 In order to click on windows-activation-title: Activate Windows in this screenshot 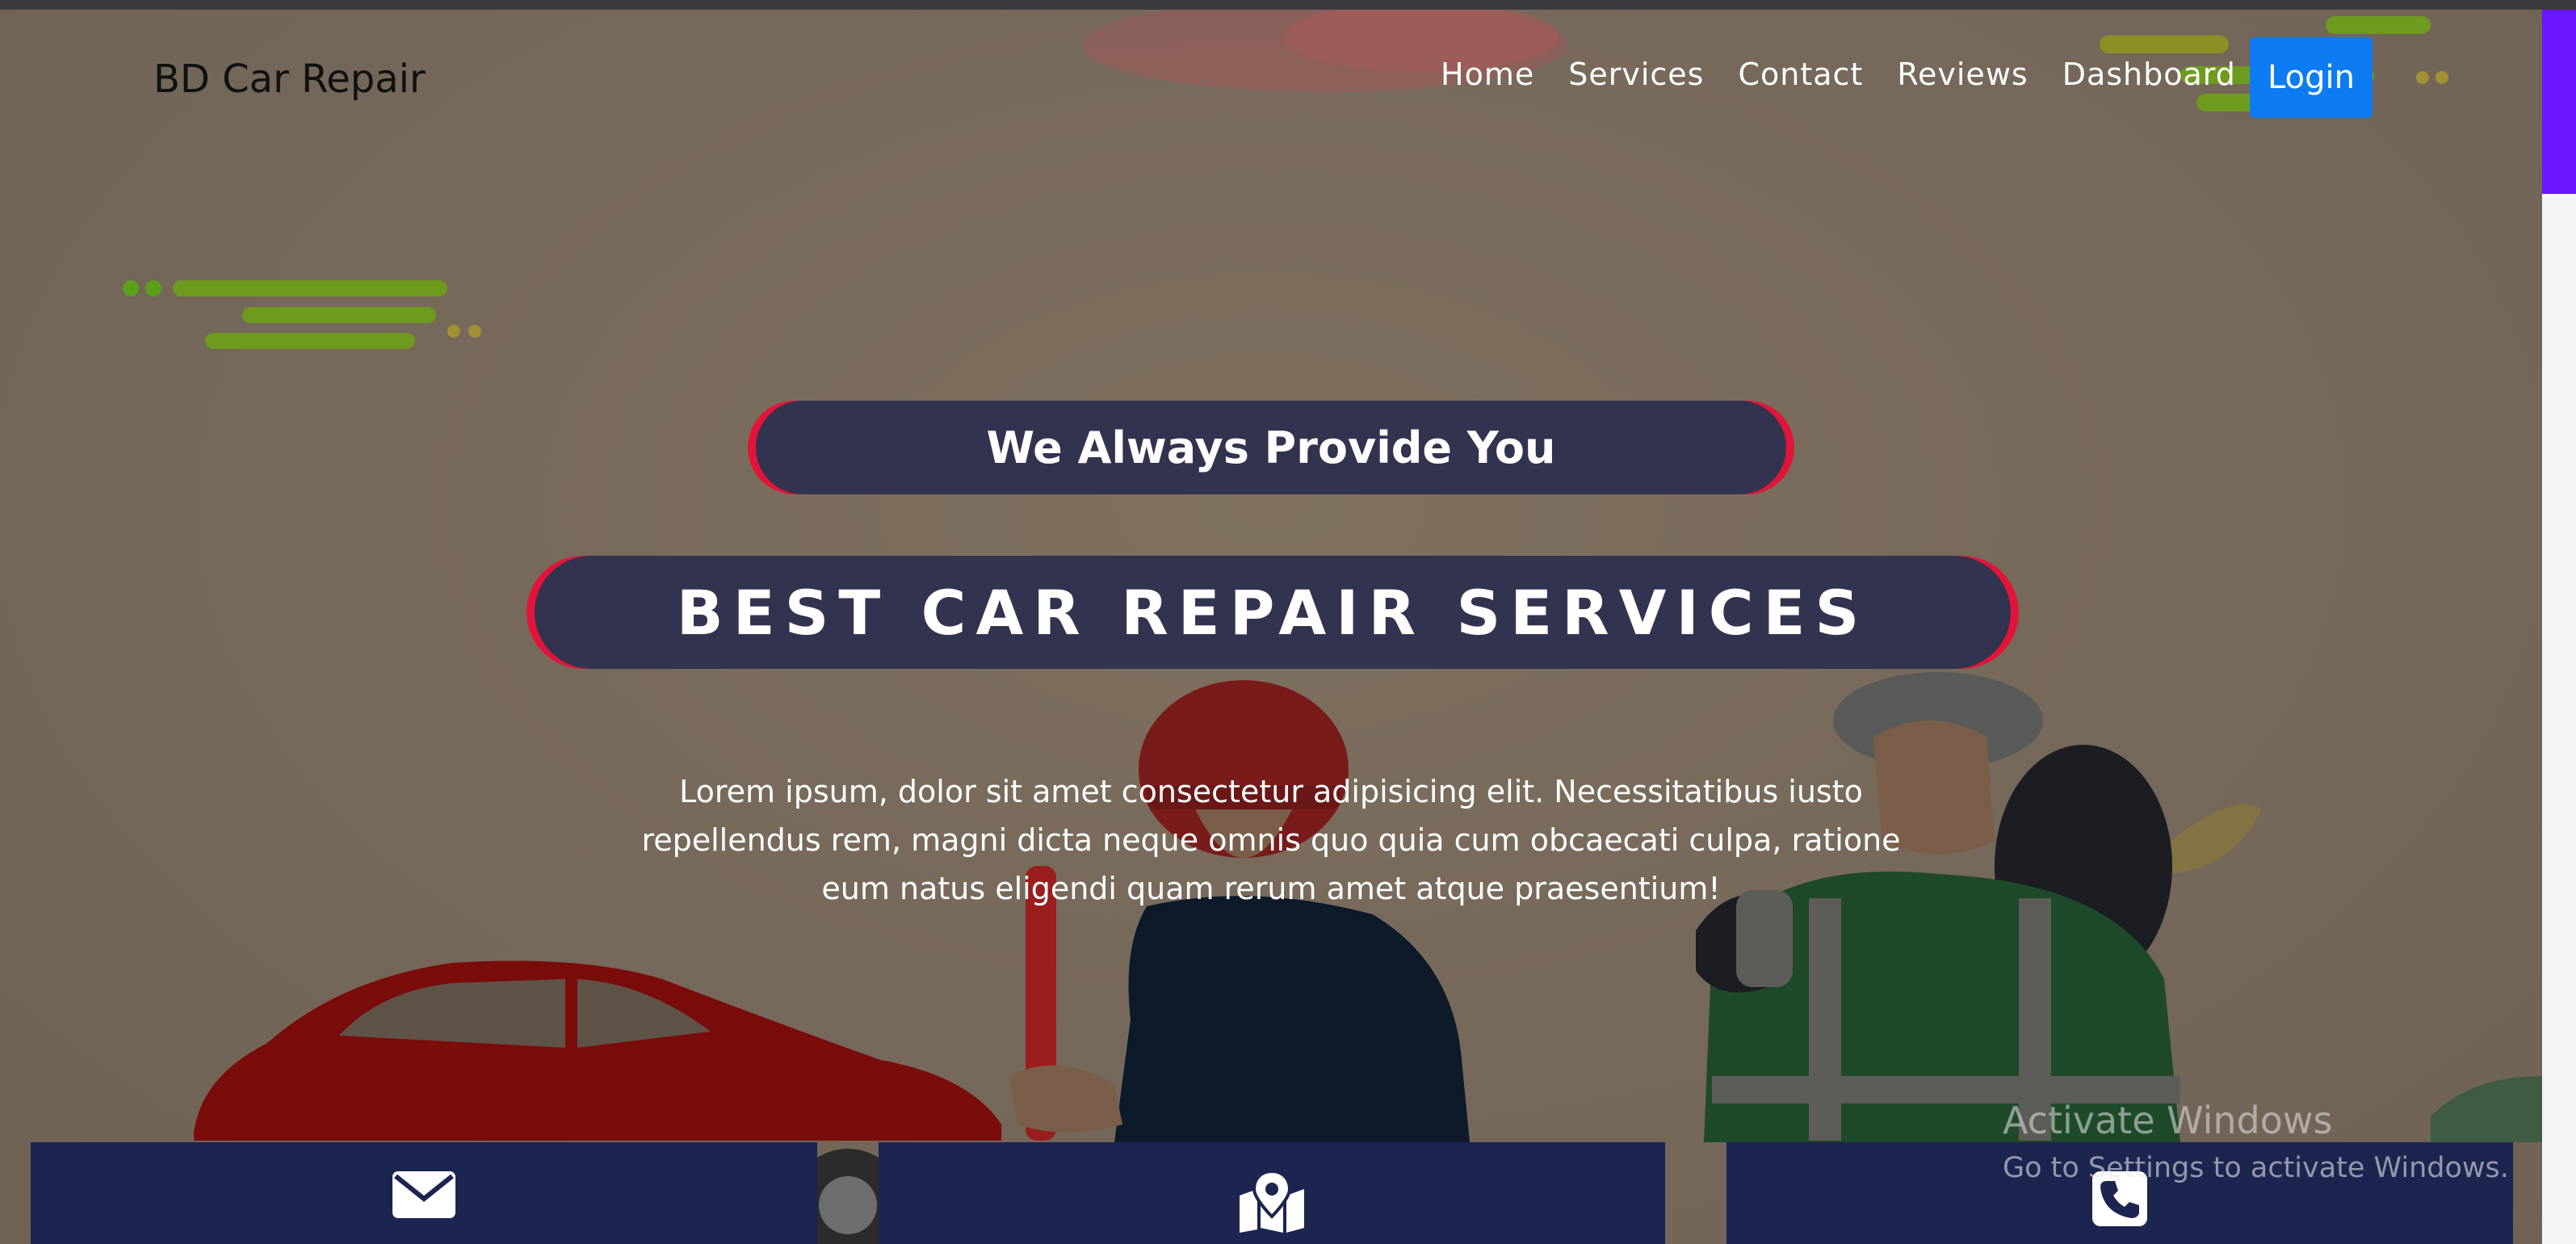, I will do `click(2168, 1120)`.